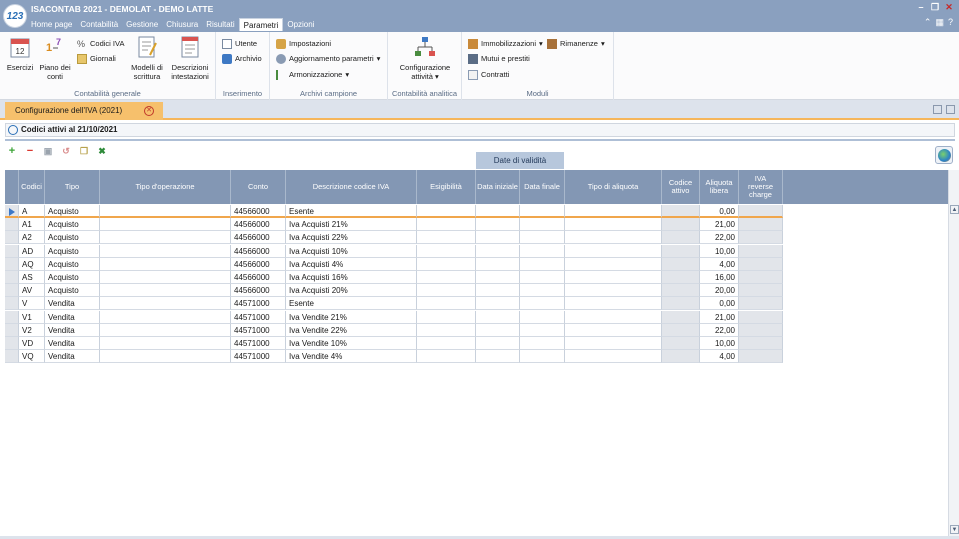 The width and height of the screenshot is (959, 539). What do you see at coordinates (576, 43) in the screenshot?
I see `rimanenze-button: Rimanenze ▾` at bounding box center [576, 43].